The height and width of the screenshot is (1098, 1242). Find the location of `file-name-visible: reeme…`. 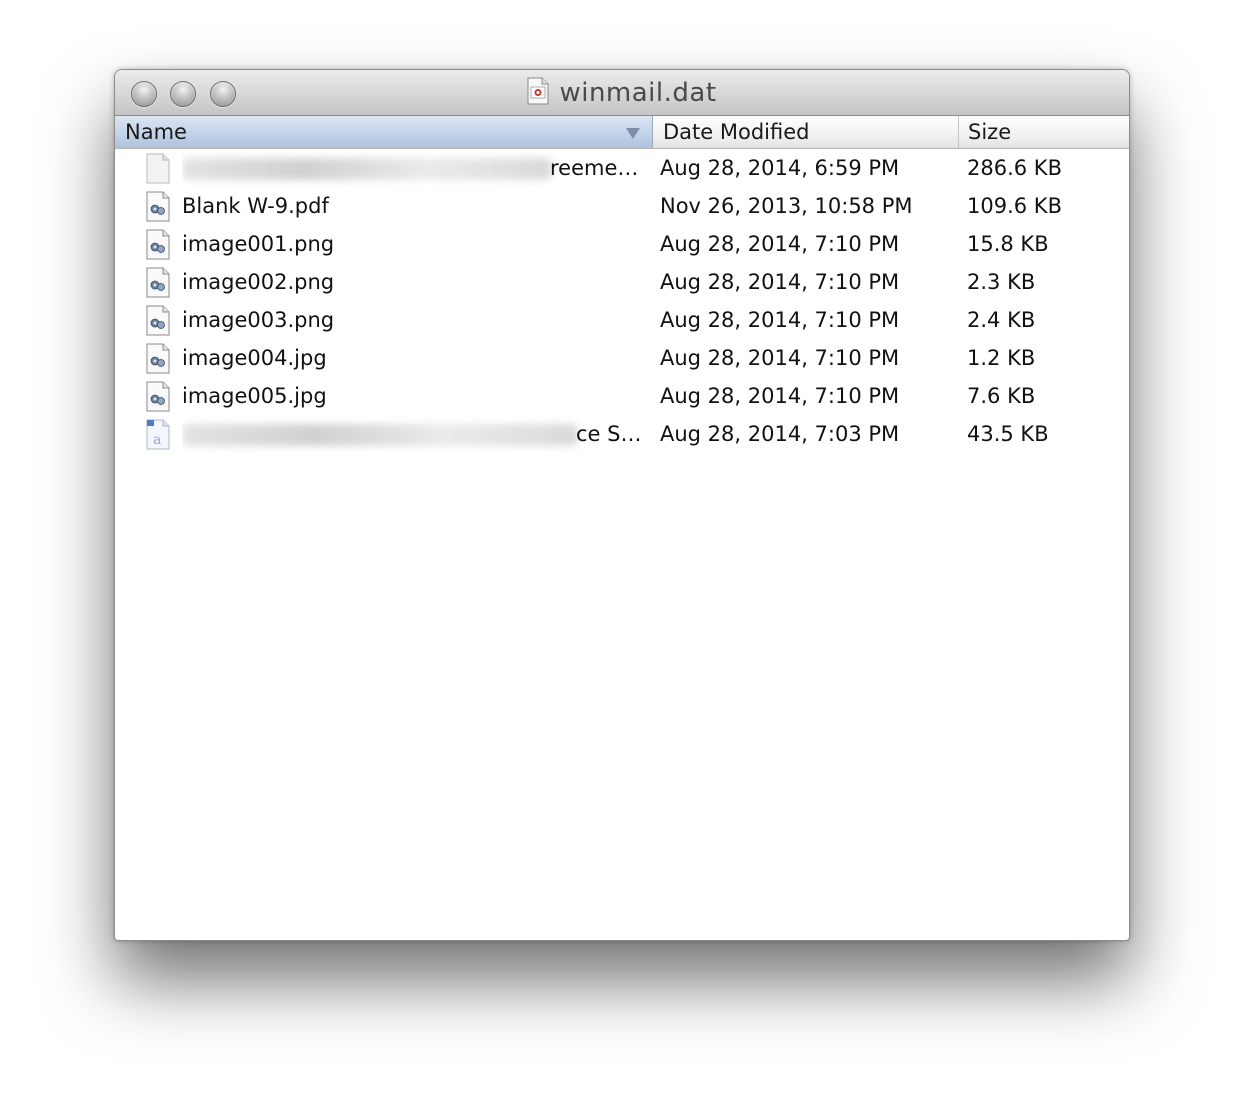

file-name-visible: reeme… is located at coordinates (594, 168).